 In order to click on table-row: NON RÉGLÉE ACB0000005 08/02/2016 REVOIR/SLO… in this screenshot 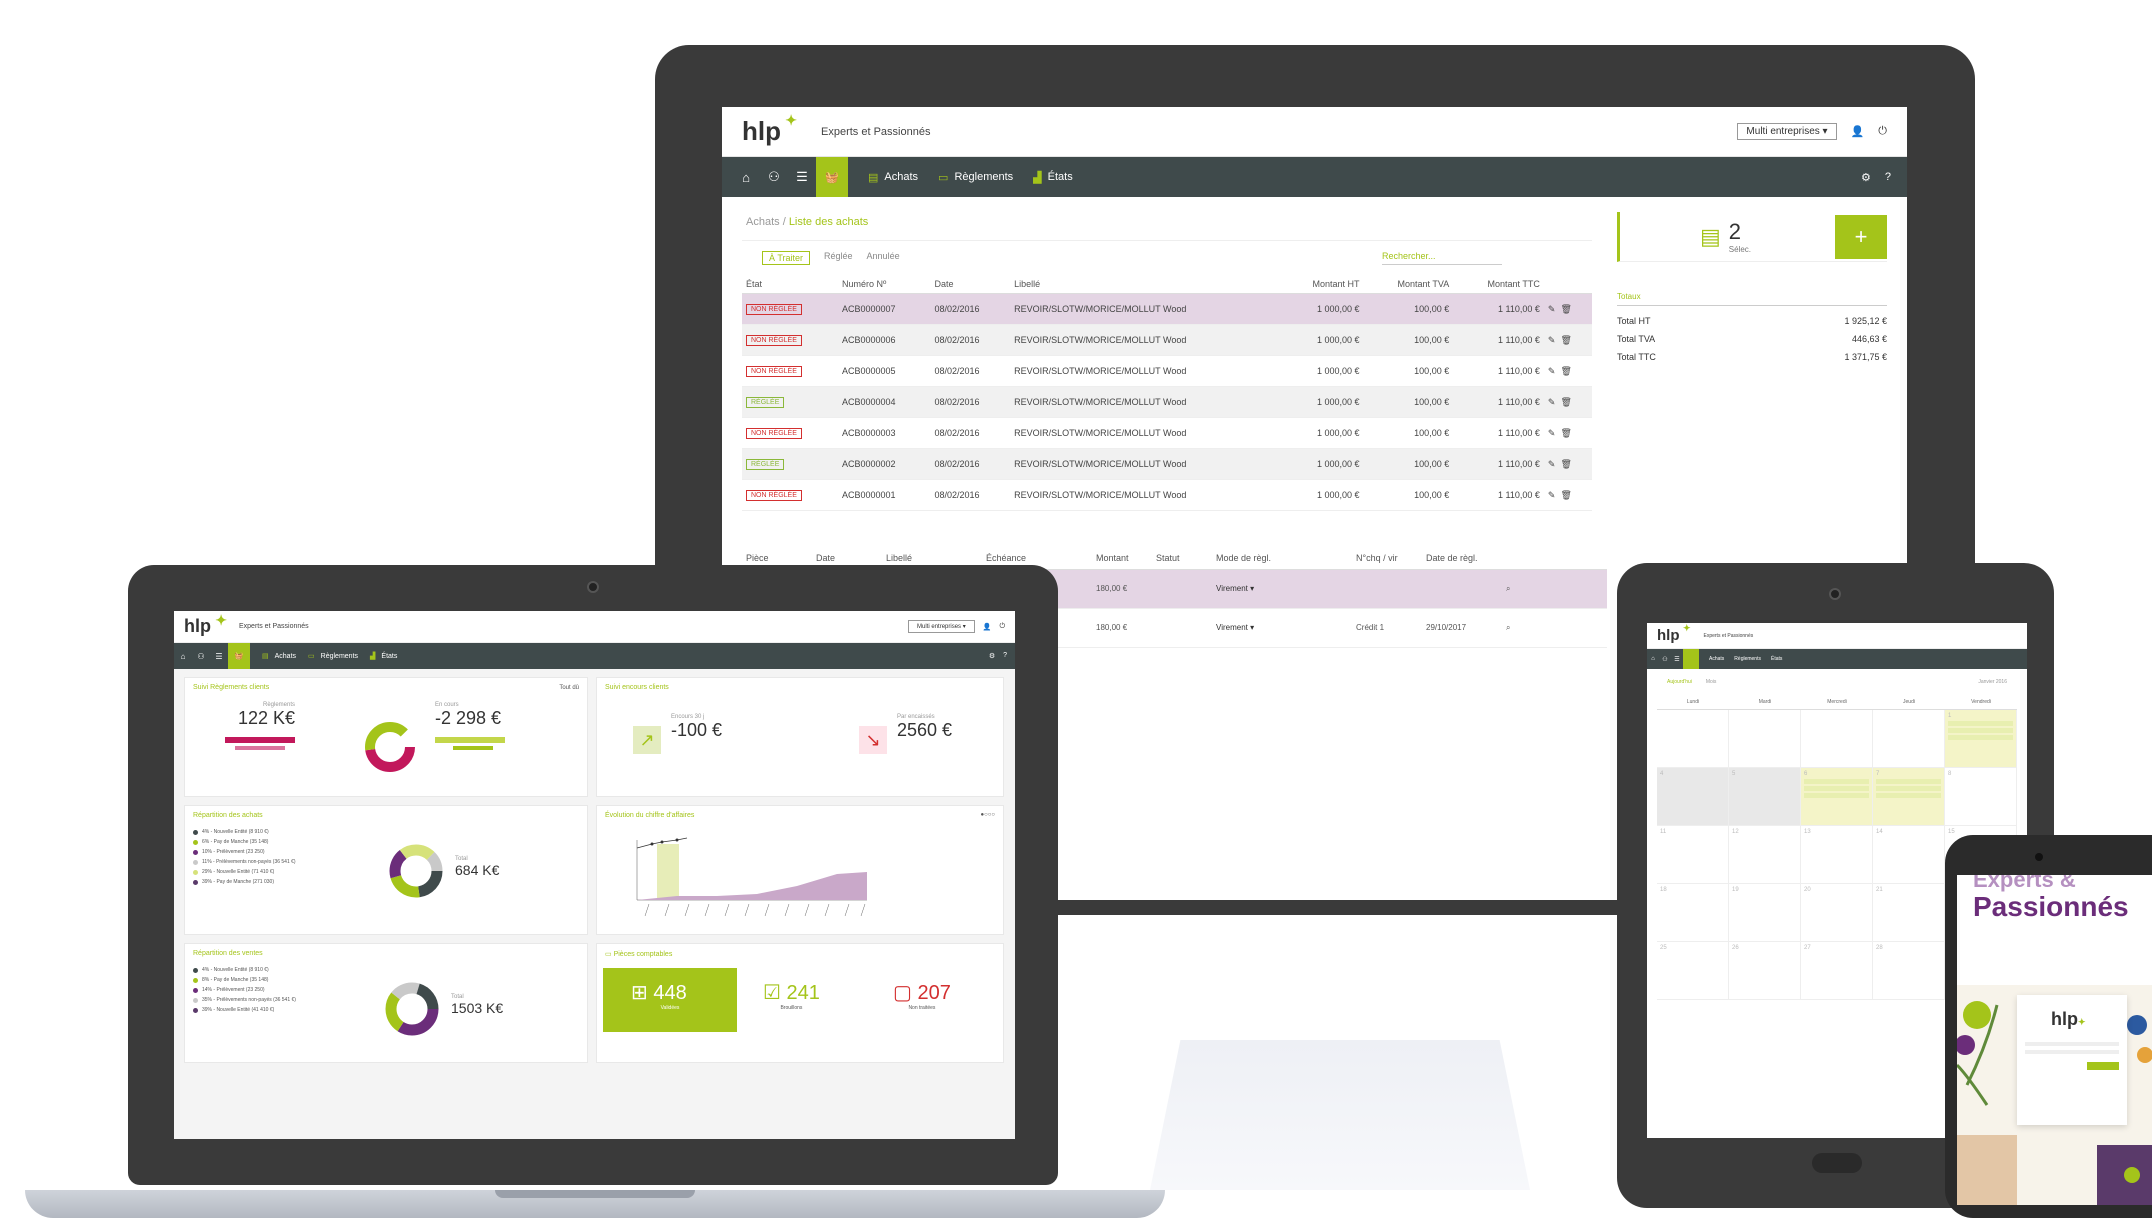, I will do `click(1167, 371)`.